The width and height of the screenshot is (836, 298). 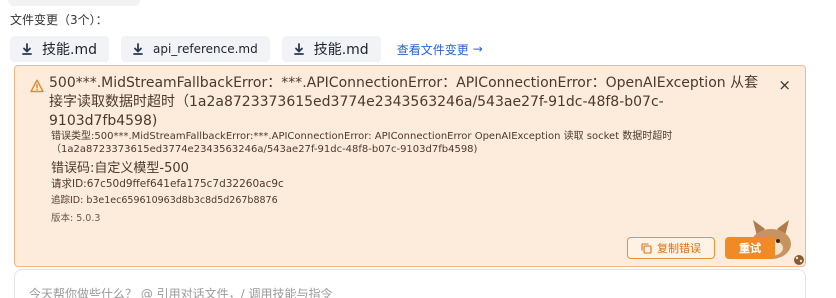 I want to click on request-id: 请求ID:67c50d9ffef641efa175c7d32260ac9c, so click(x=167, y=184).